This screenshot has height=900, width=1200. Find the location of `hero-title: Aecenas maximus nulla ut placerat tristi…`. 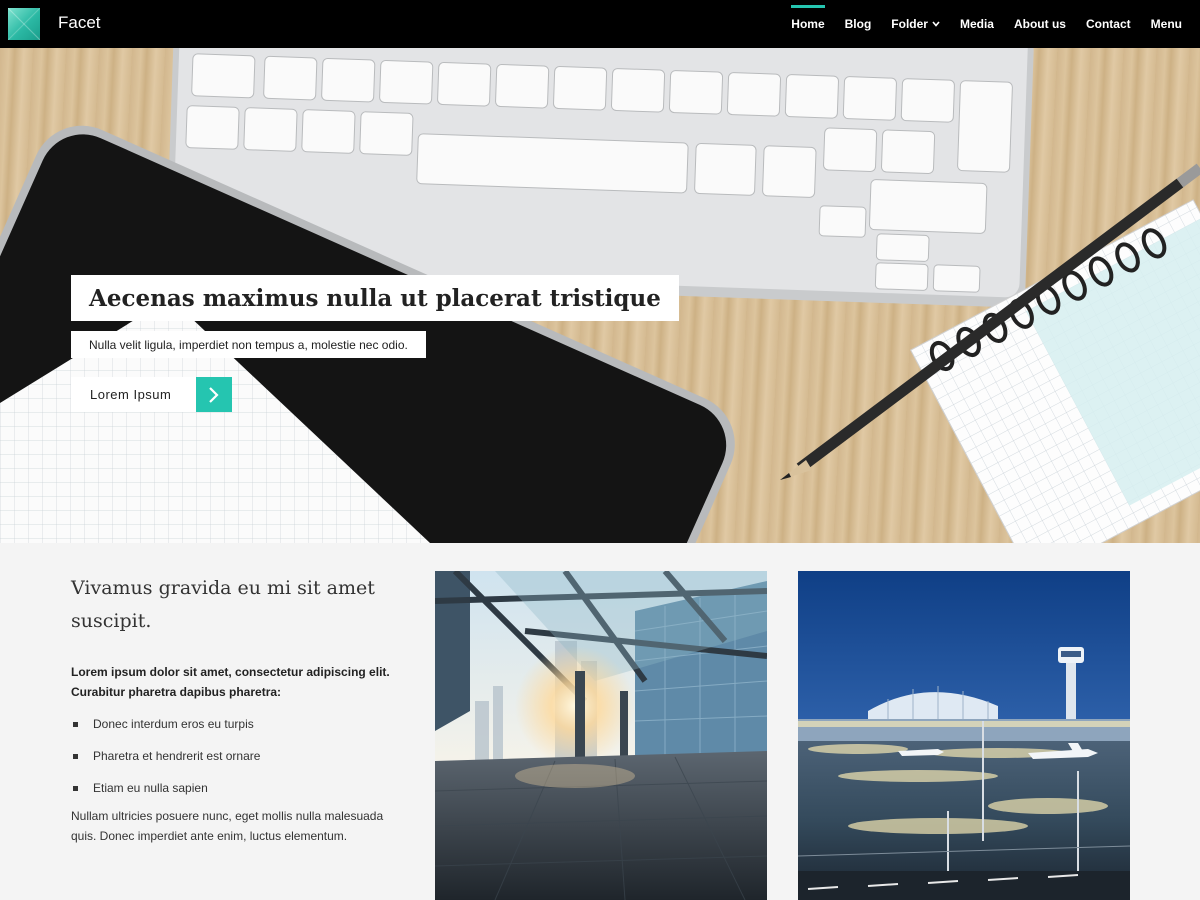

hero-title: Aecenas maximus nulla ut placerat tristi… is located at coordinates (375, 298).